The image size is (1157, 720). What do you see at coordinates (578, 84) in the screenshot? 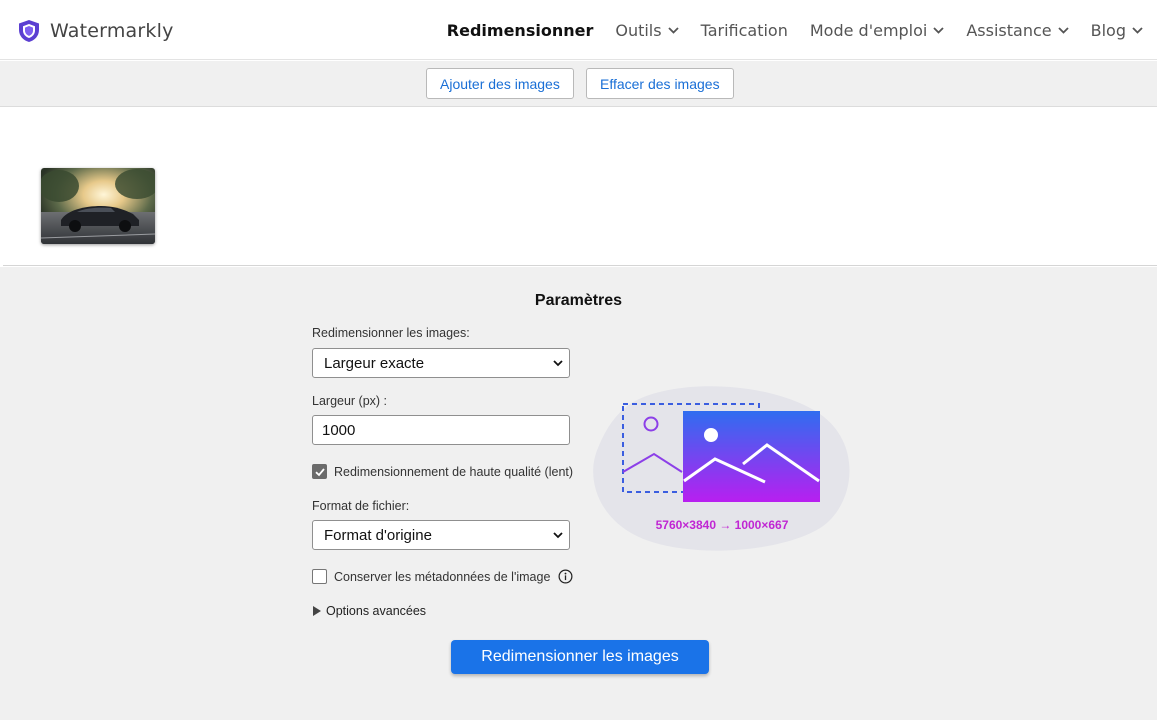
I see `image-toolbar: Ajouter des images Effacer des images` at bounding box center [578, 84].